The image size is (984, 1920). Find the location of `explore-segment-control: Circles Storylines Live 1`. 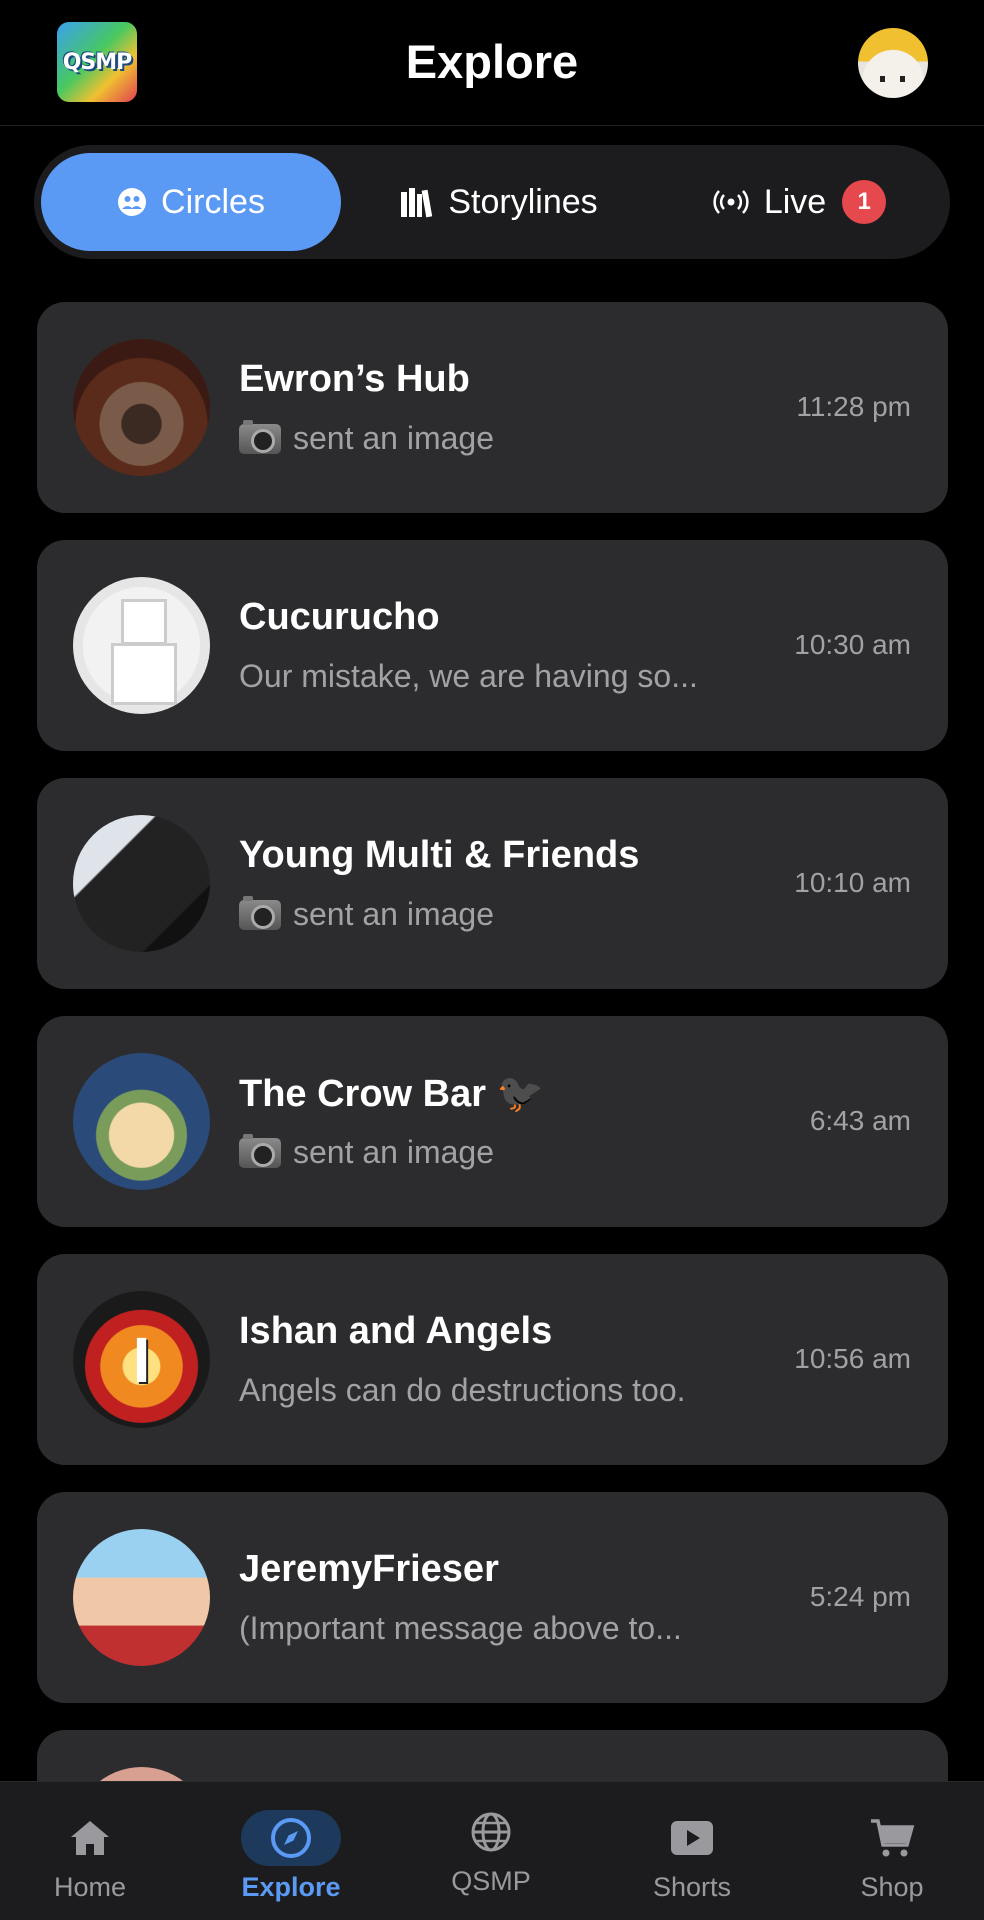

explore-segment-control: Circles Storylines Live 1 is located at coordinates (492, 202).